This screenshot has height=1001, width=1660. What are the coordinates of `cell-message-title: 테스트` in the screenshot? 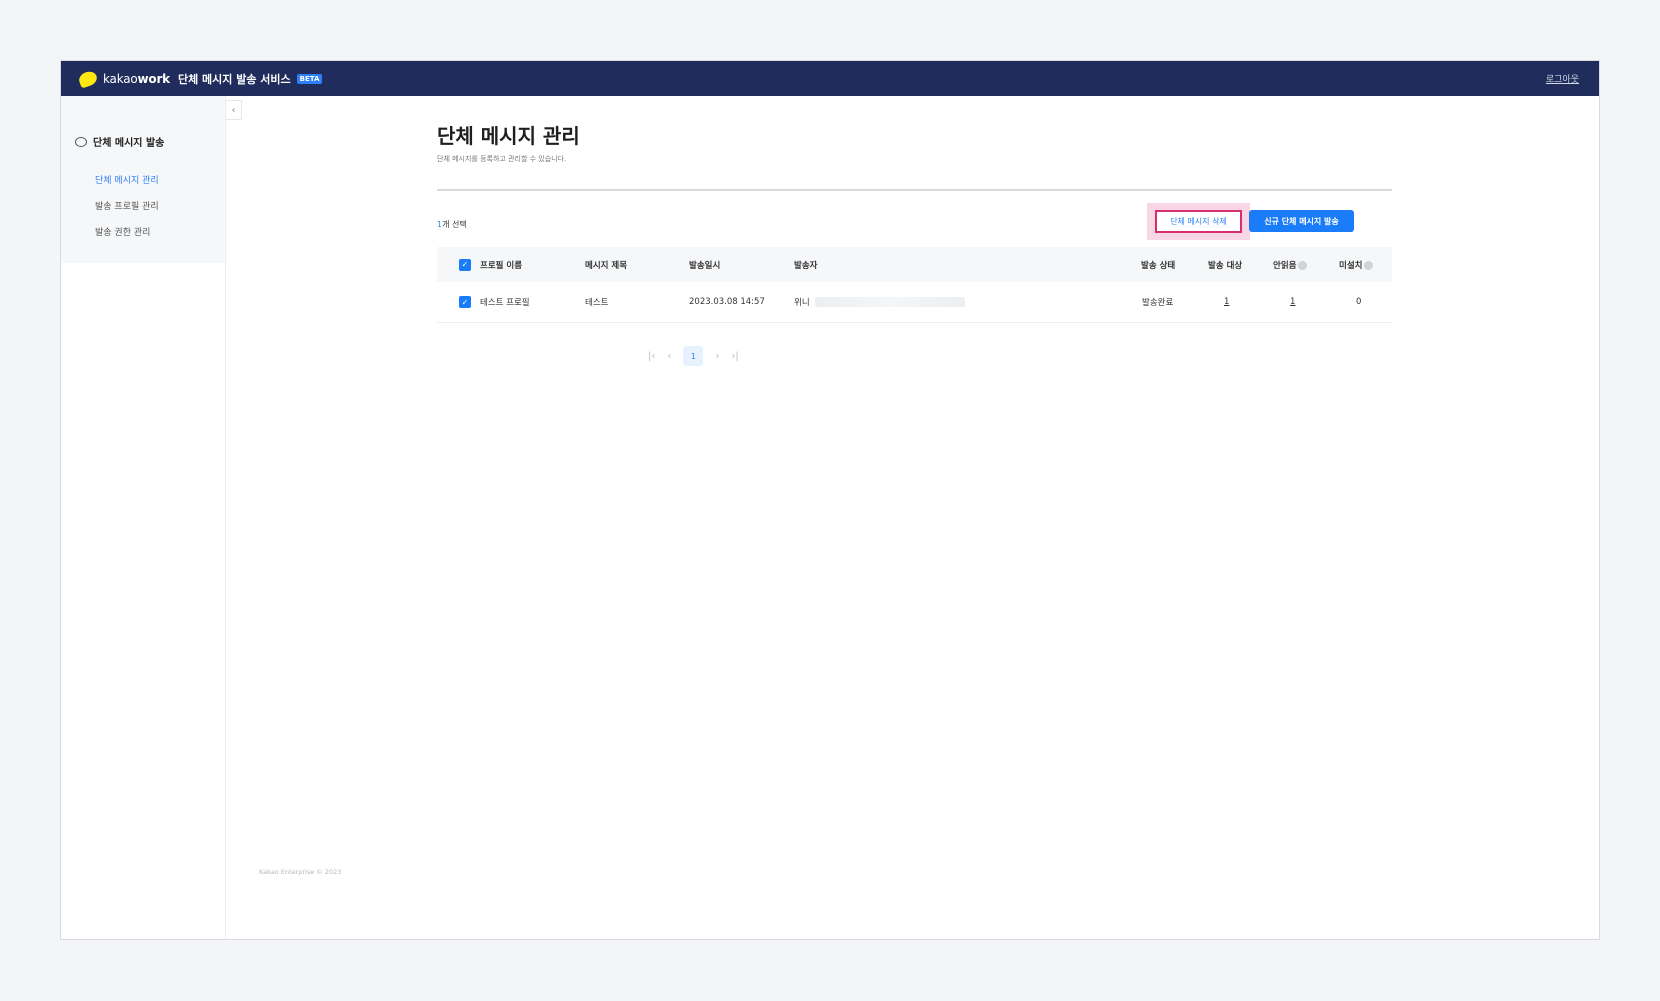 It's located at (597, 303).